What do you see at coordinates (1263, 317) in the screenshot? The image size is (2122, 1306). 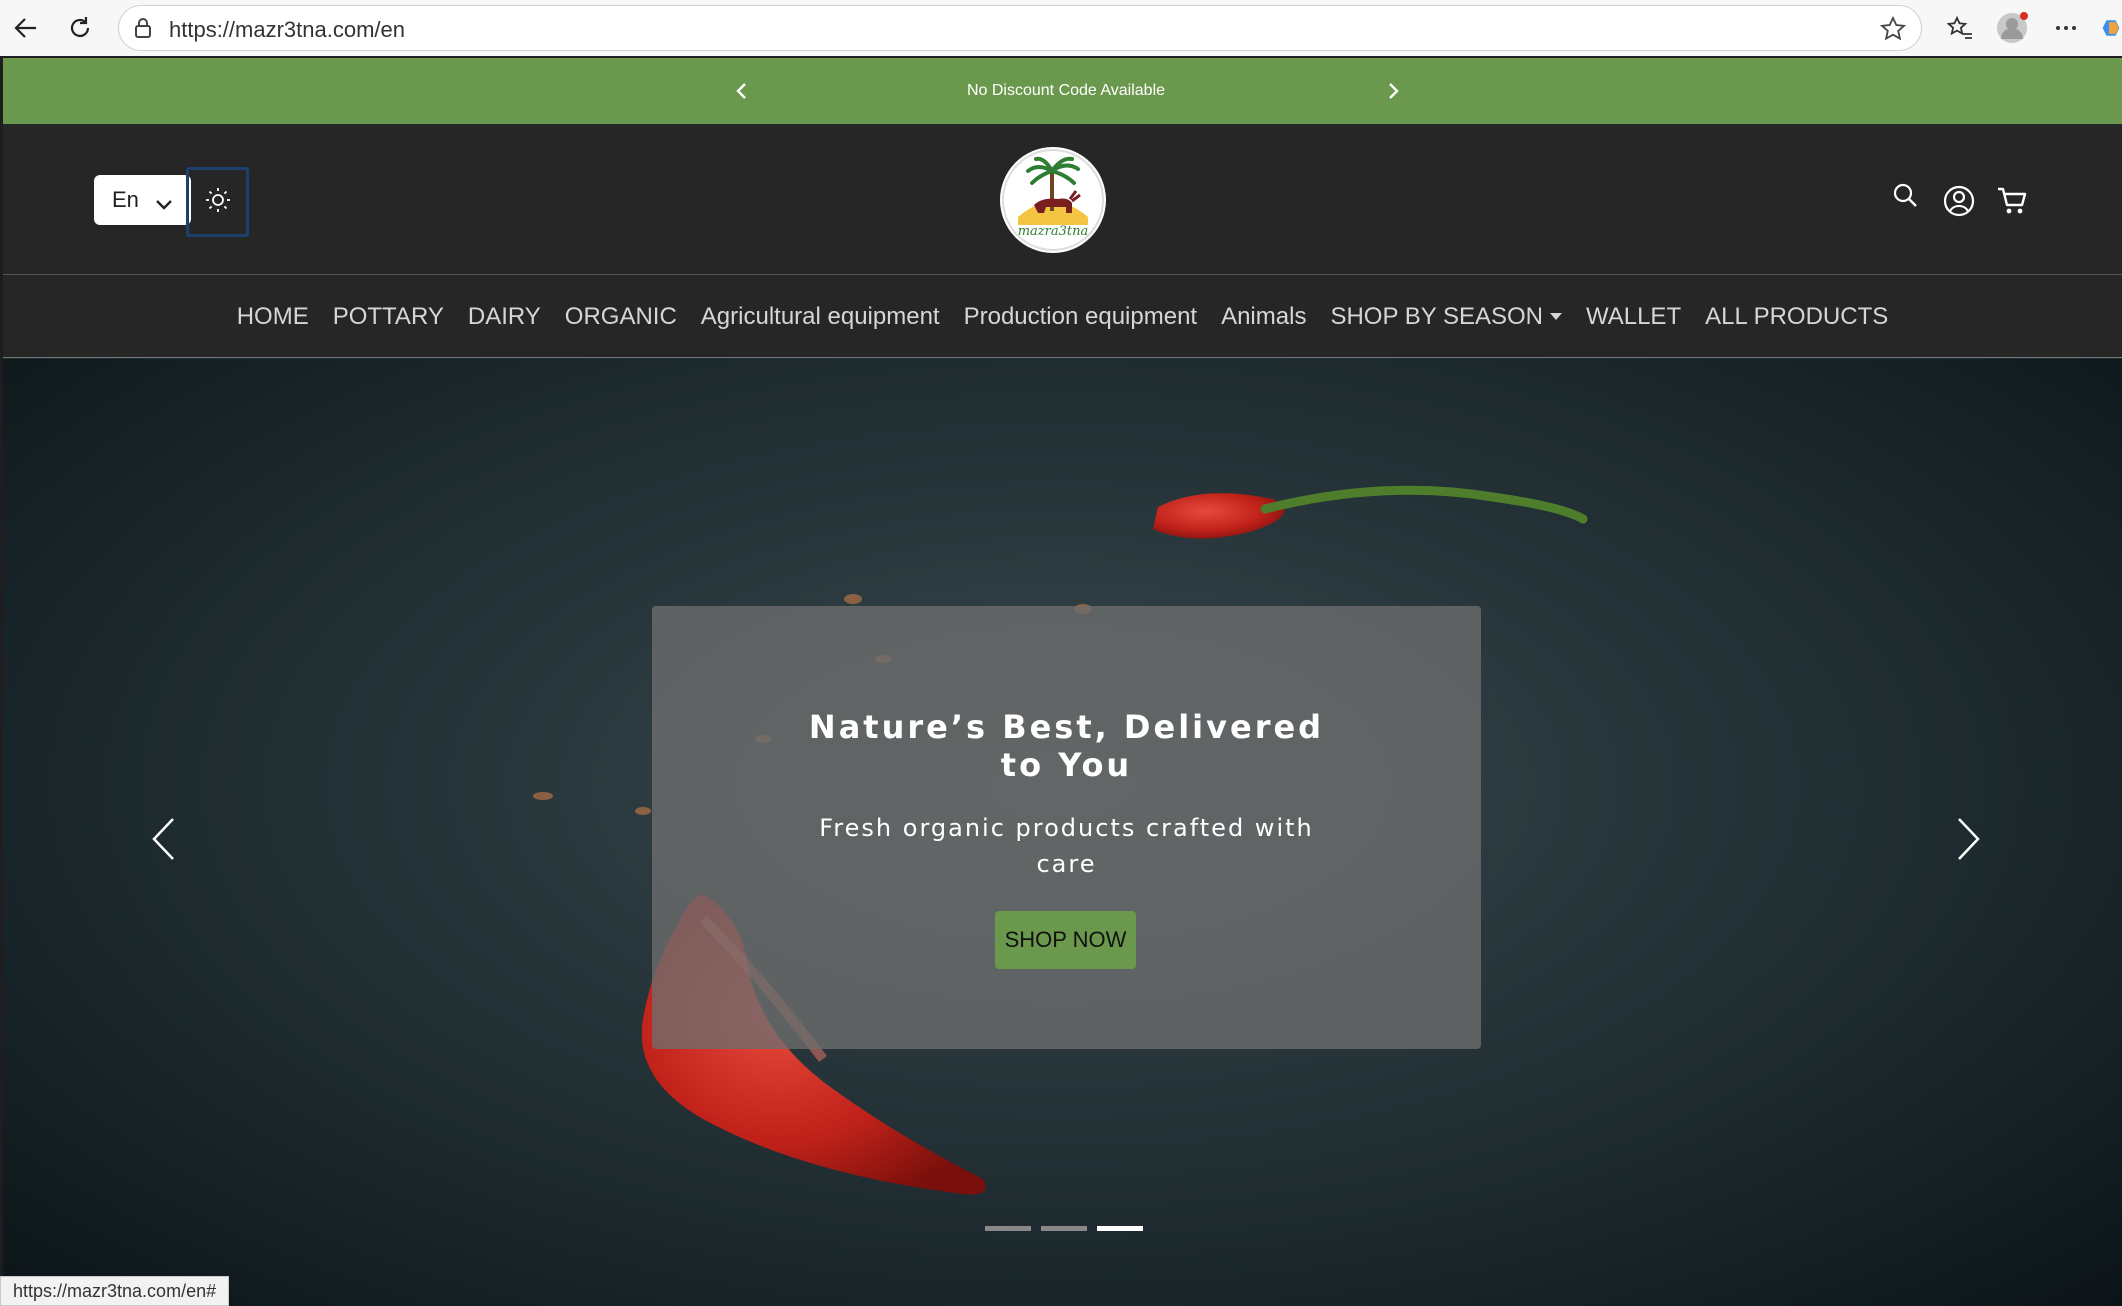 I see `nav-item-animals: Animals` at bounding box center [1263, 317].